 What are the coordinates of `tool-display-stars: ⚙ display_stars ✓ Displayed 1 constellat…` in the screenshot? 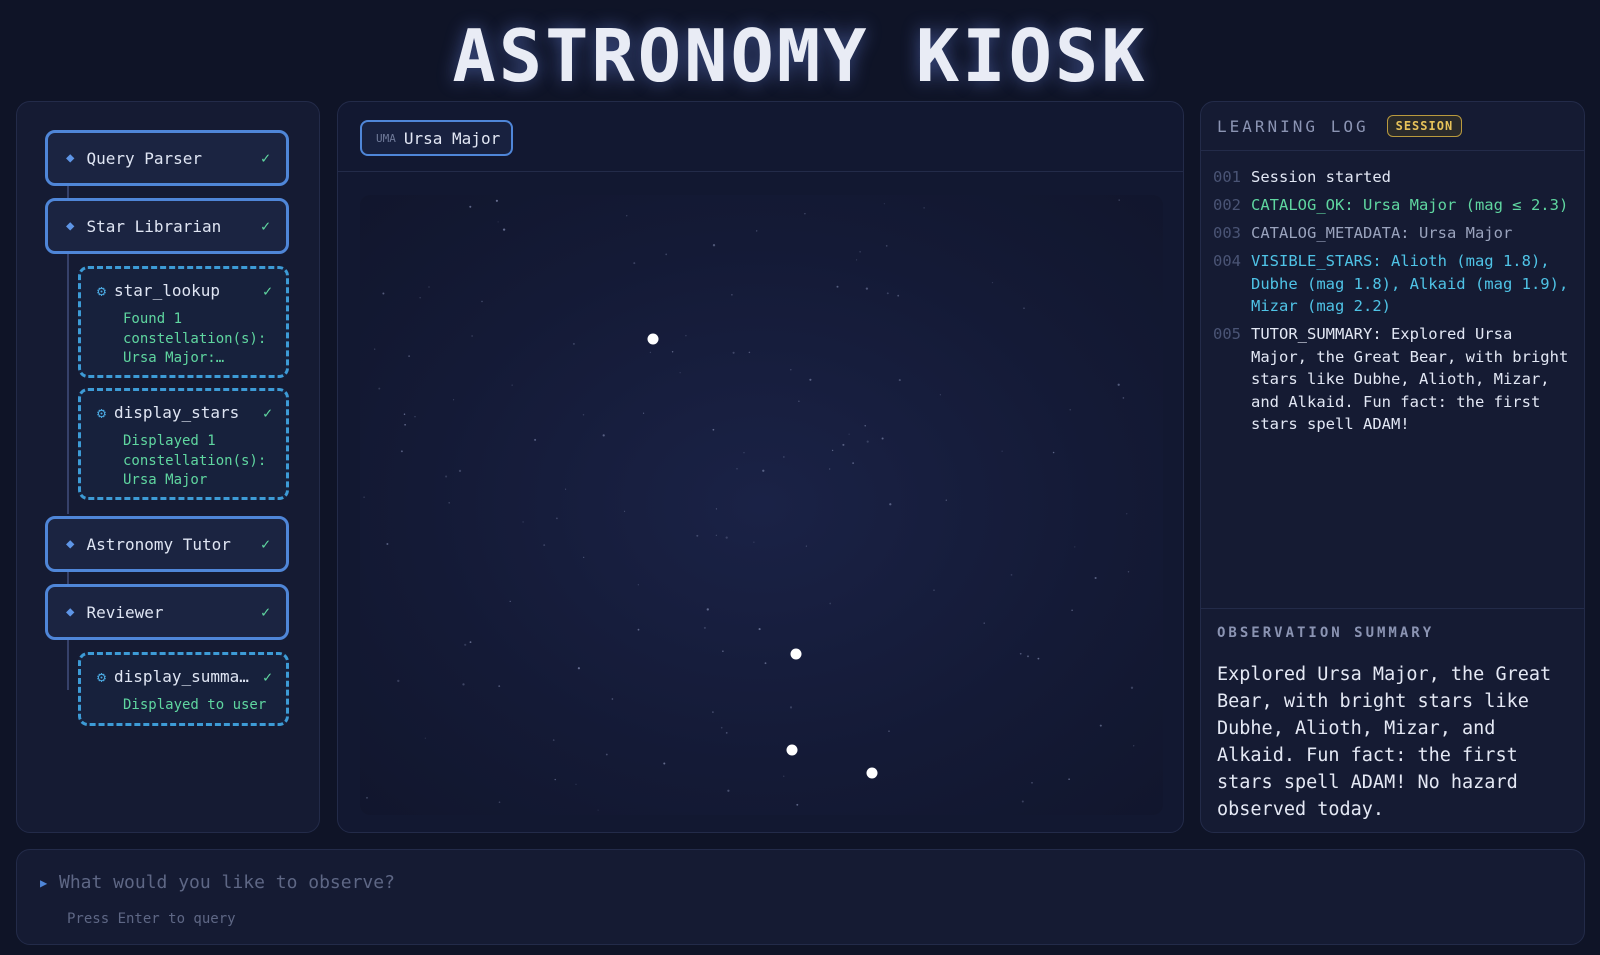 It's located at (183, 444).